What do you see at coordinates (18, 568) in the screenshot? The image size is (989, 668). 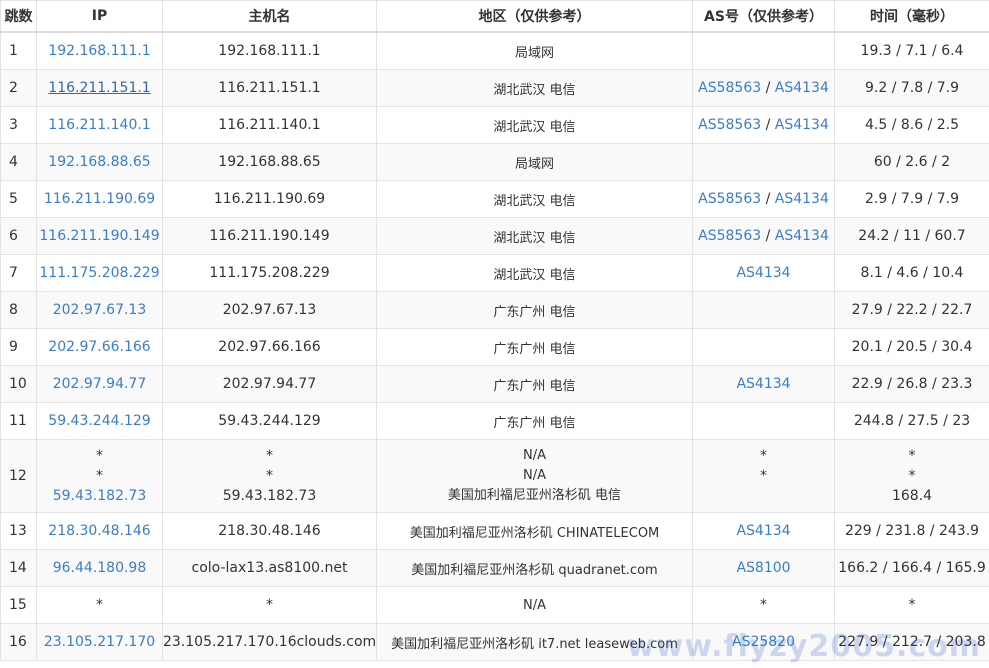 I see `hop-cell: 14` at bounding box center [18, 568].